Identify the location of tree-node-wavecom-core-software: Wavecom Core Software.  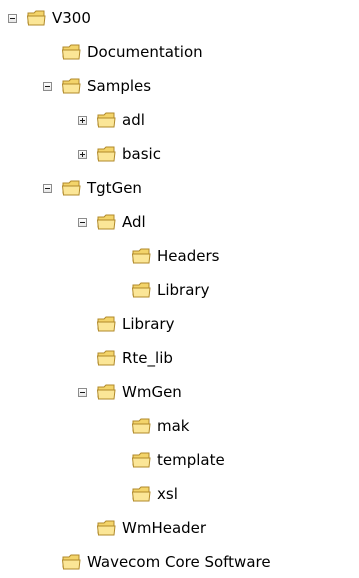
(157, 562).